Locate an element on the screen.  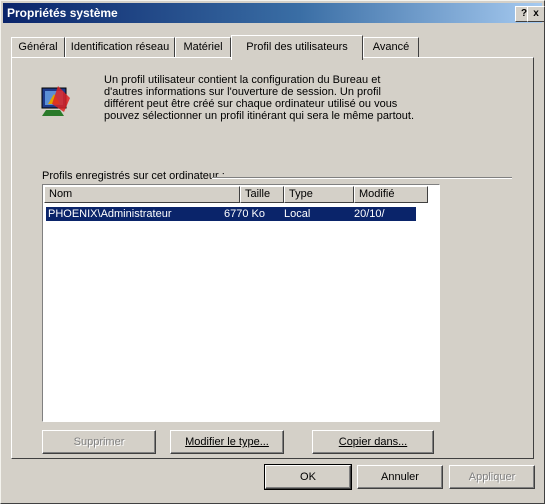
delete-button: Supprimer is located at coordinates (99, 442).